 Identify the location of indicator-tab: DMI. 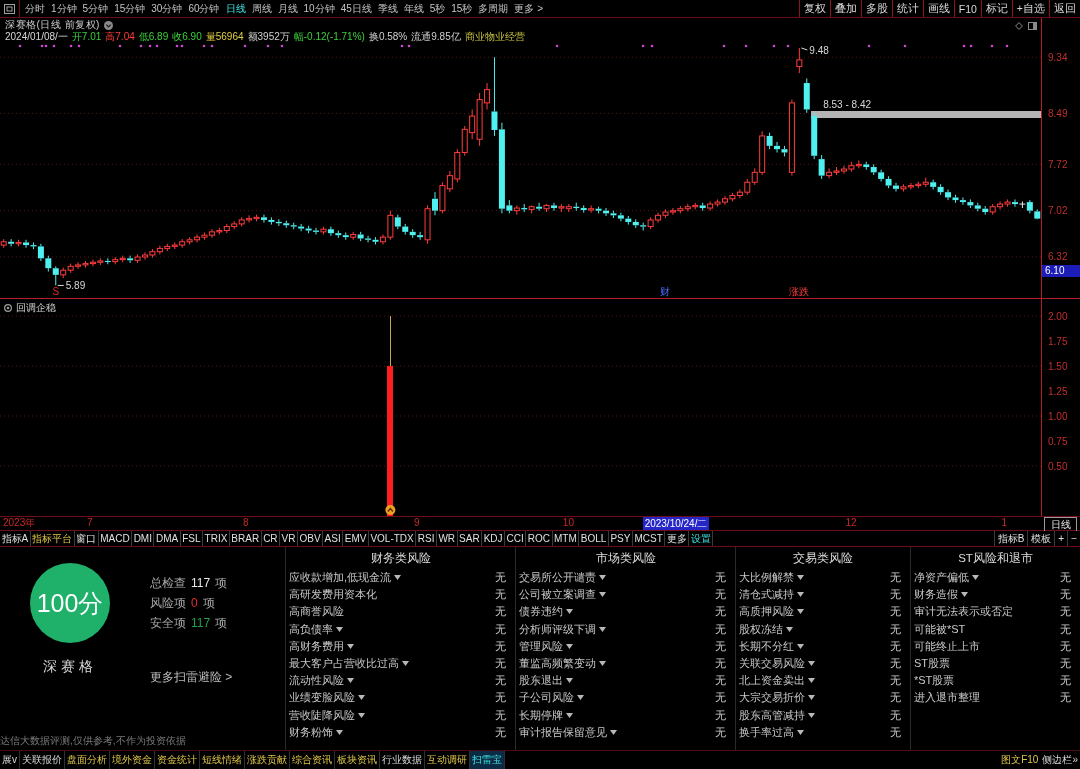
(143, 538).